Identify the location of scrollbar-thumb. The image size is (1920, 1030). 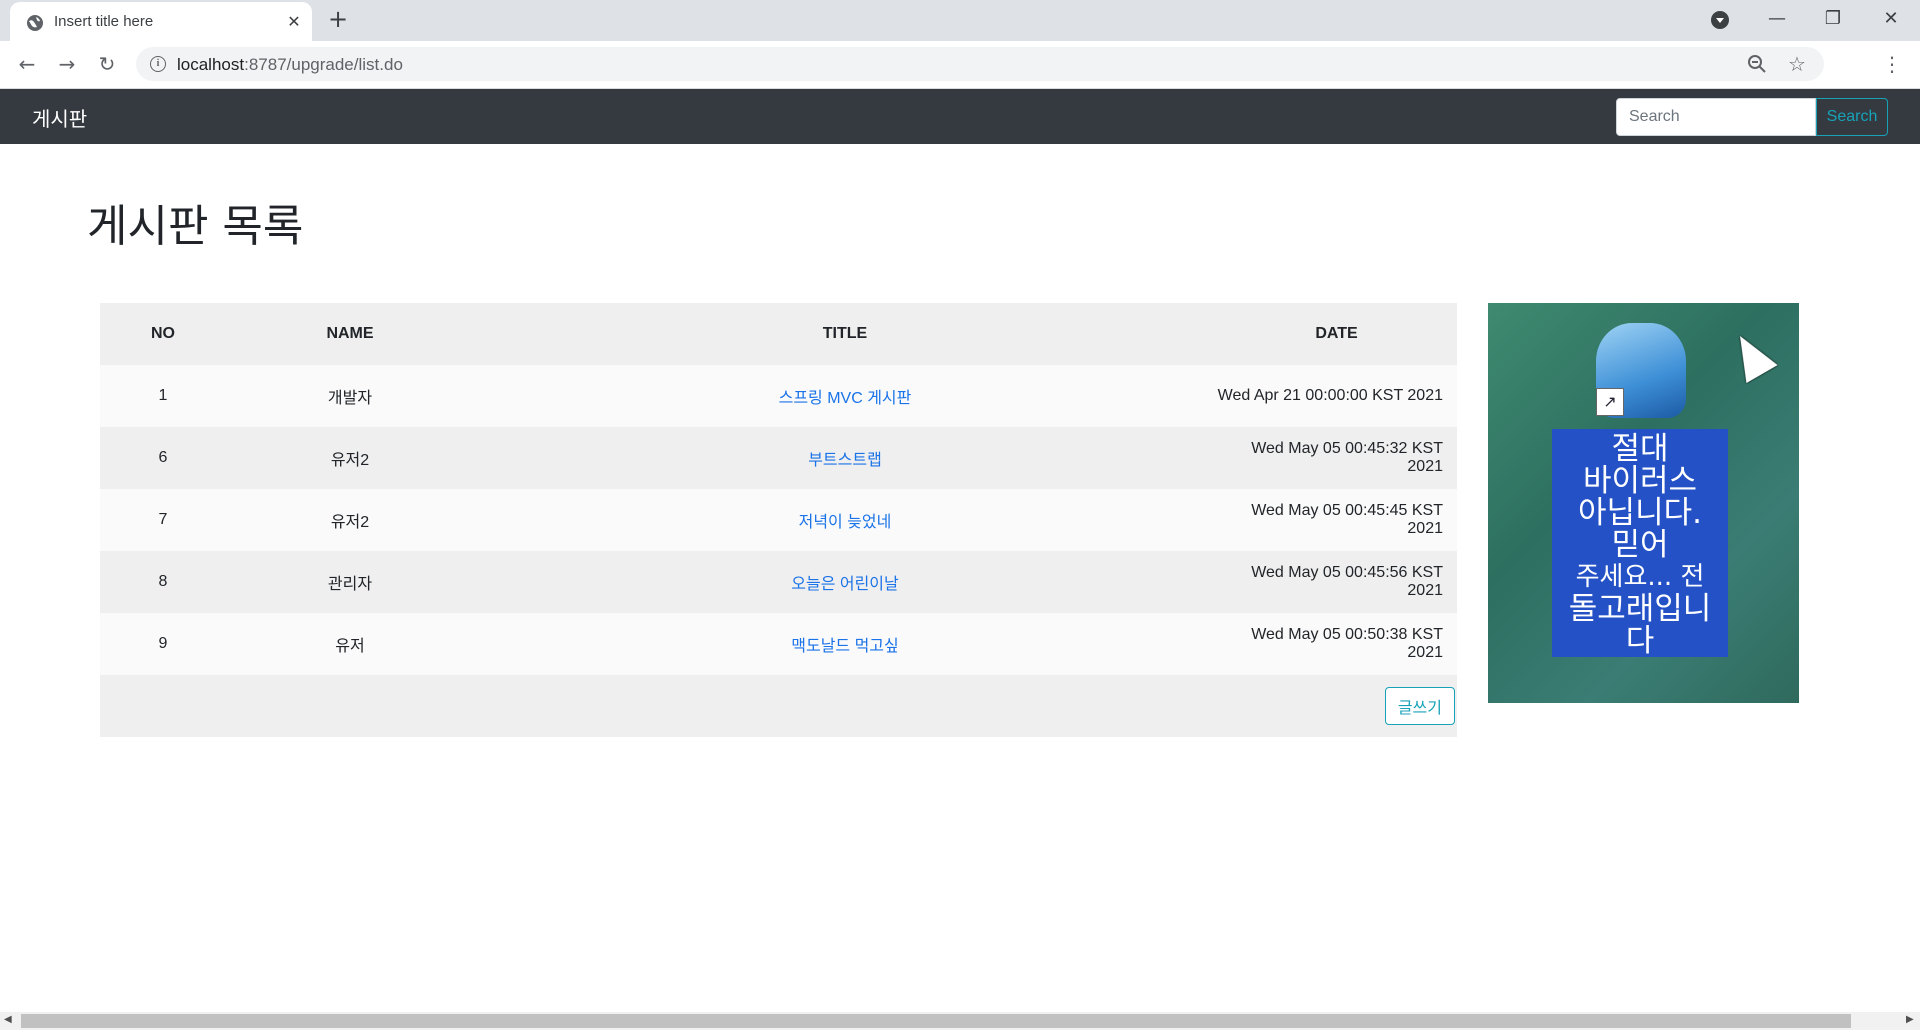
(936, 1021).